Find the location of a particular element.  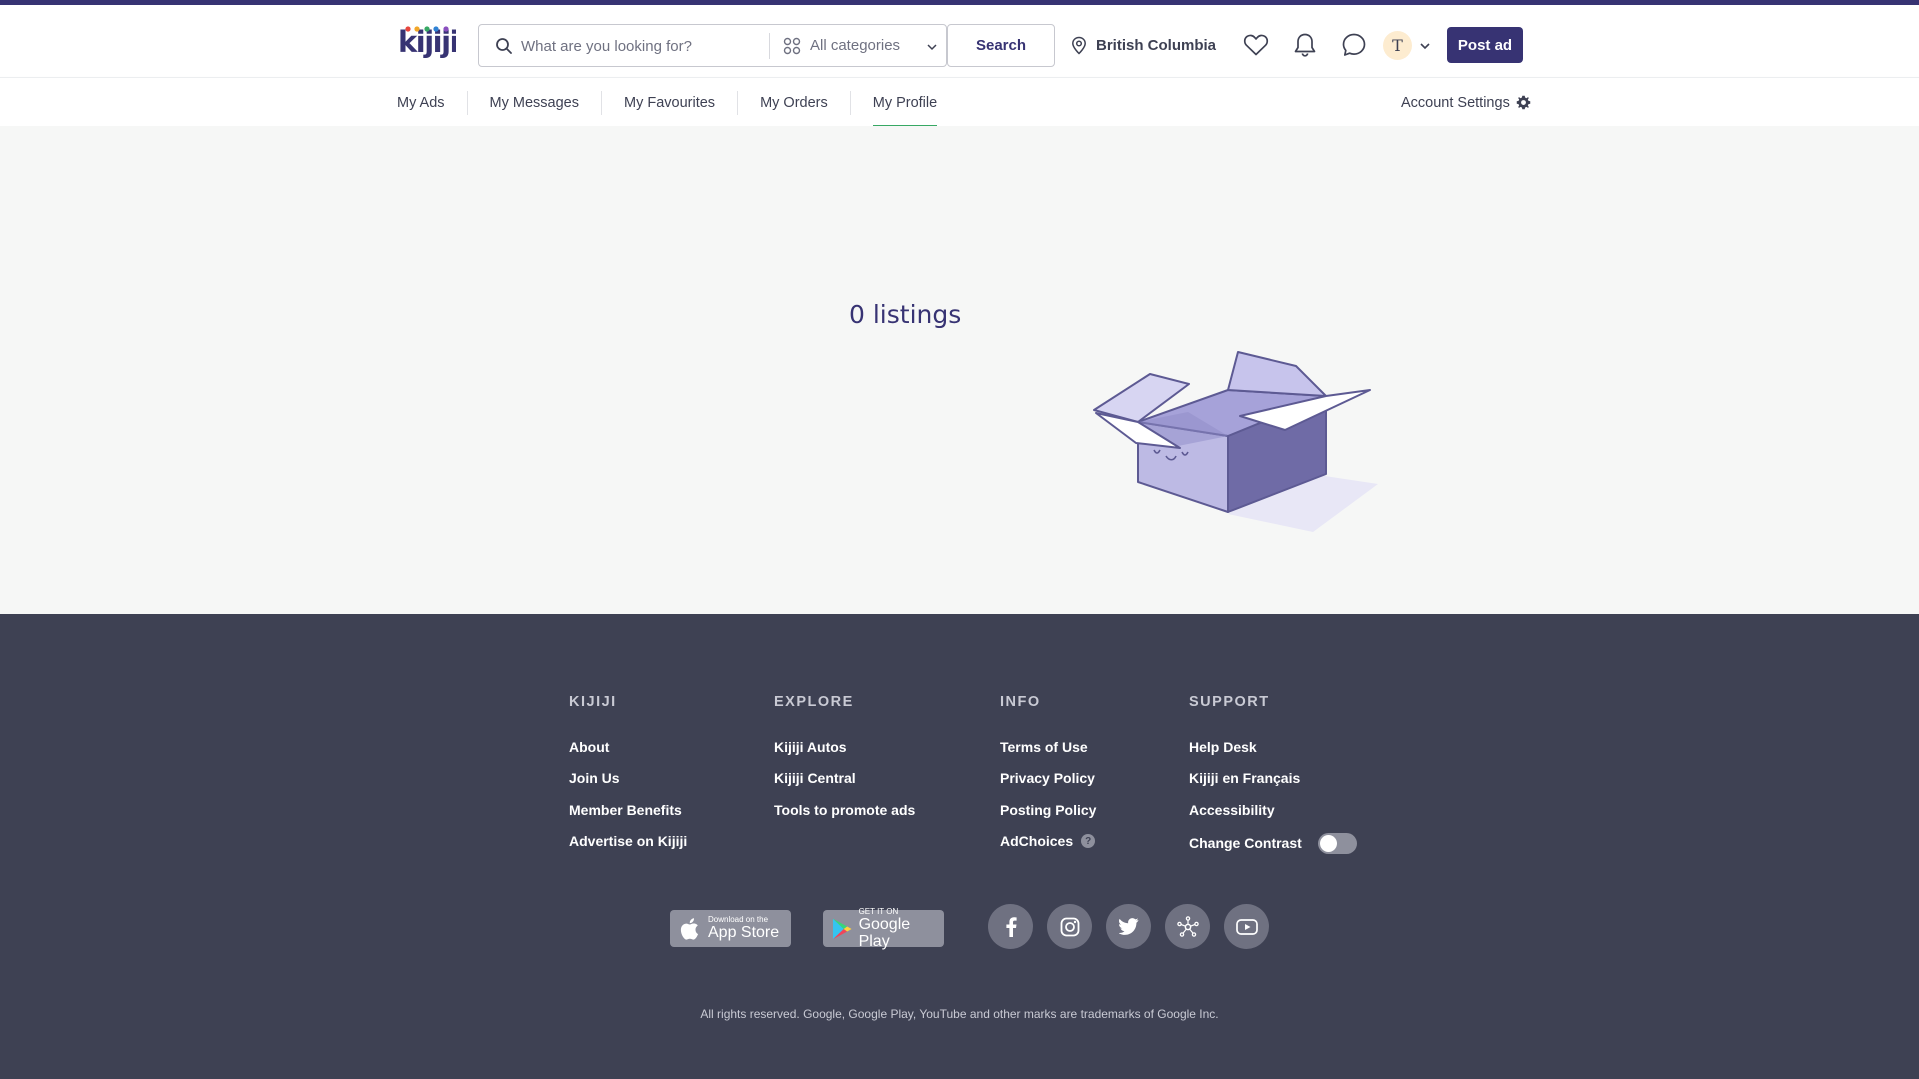

search-button: Search is located at coordinates (1001, 45).